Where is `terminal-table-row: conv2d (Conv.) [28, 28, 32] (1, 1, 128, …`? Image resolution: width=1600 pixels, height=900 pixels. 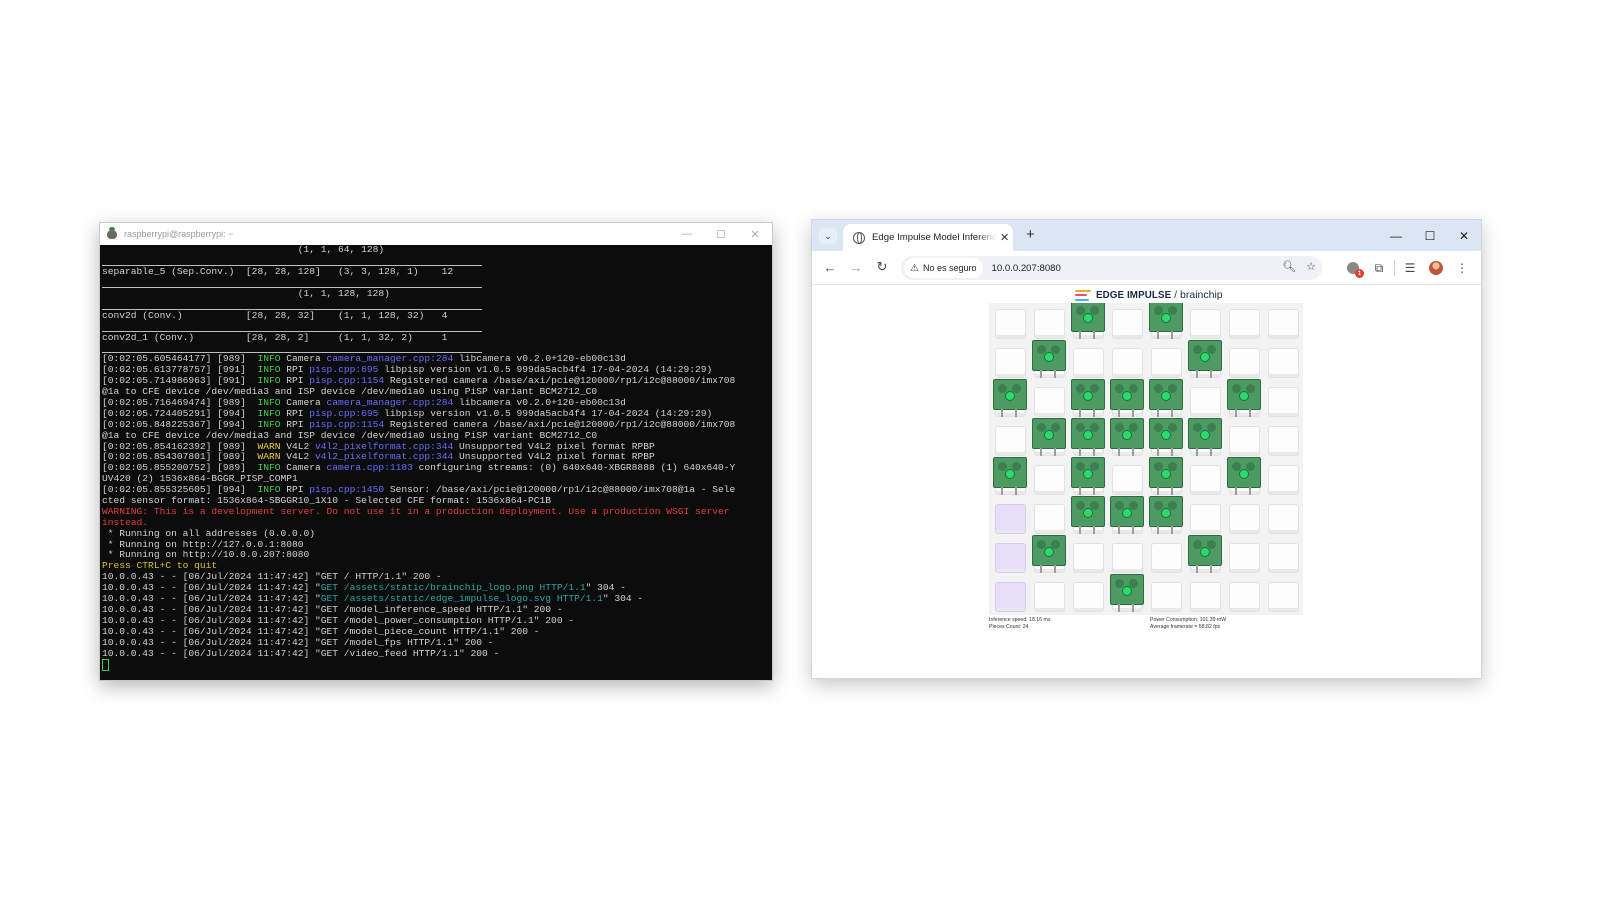 terminal-table-row: conv2d (Conv.) [28, 28, 32] (1, 1, 128, … is located at coordinates (275, 315).